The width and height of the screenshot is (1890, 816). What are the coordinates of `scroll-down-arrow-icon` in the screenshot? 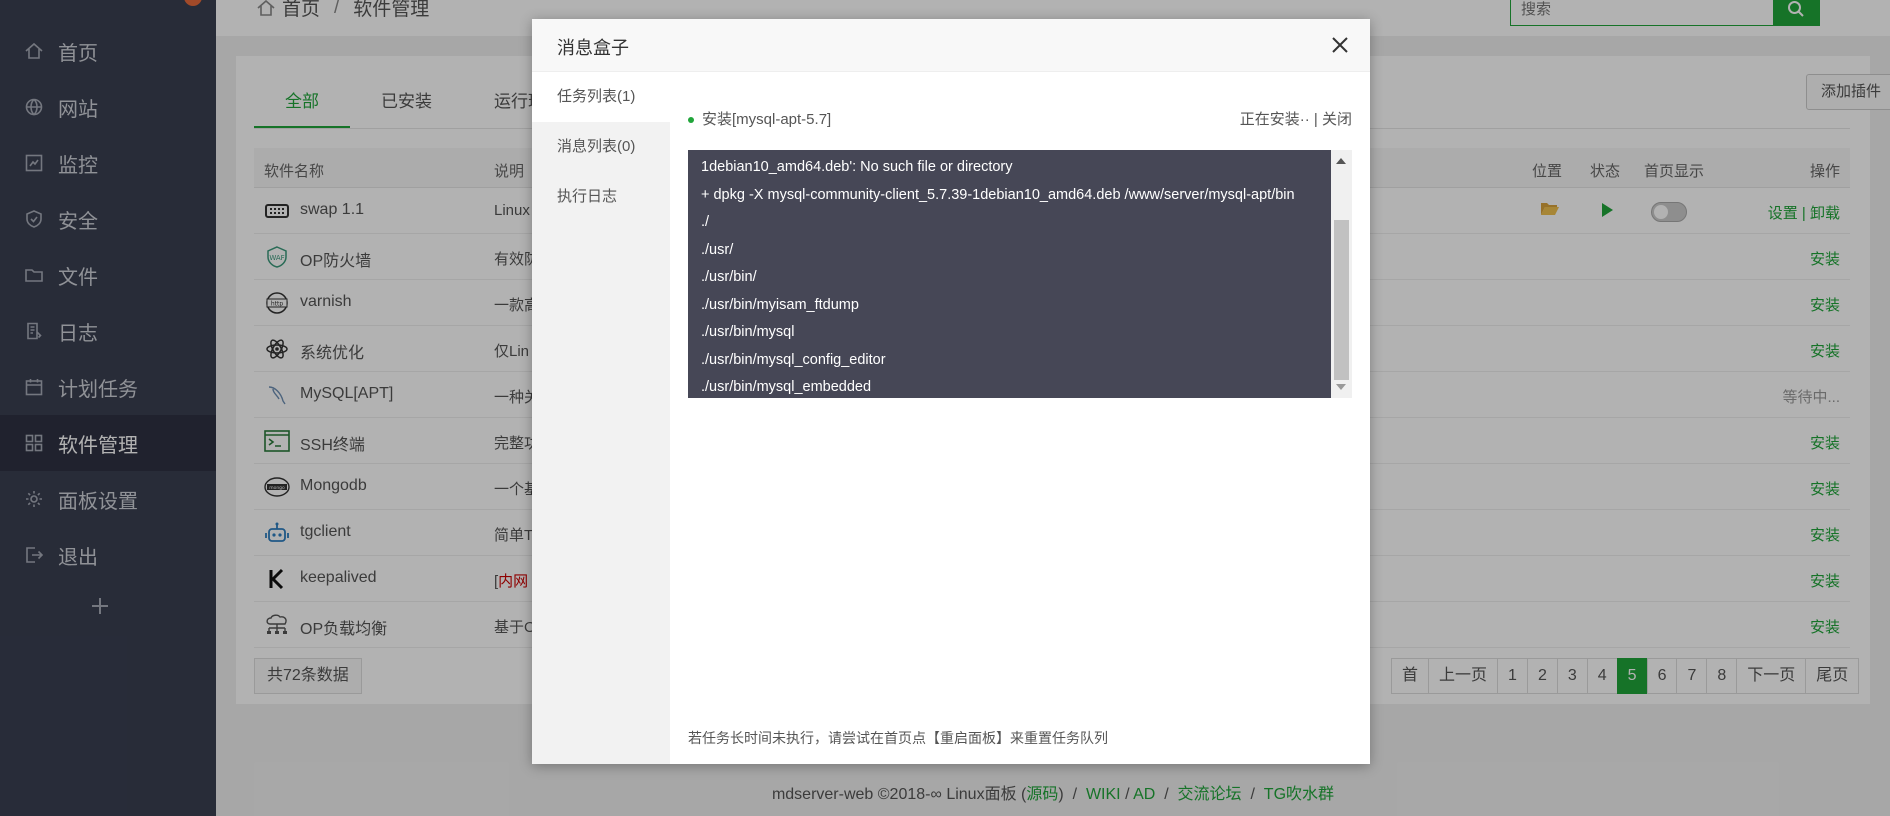 It's located at (1341, 387).